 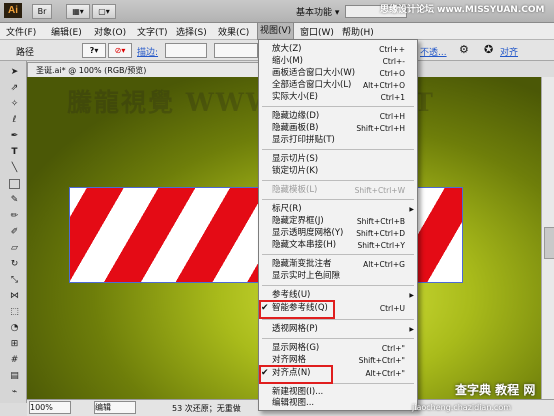 What do you see at coordinates (14, 248) in the screenshot?
I see `eraser-tool-icon: ▱` at bounding box center [14, 248].